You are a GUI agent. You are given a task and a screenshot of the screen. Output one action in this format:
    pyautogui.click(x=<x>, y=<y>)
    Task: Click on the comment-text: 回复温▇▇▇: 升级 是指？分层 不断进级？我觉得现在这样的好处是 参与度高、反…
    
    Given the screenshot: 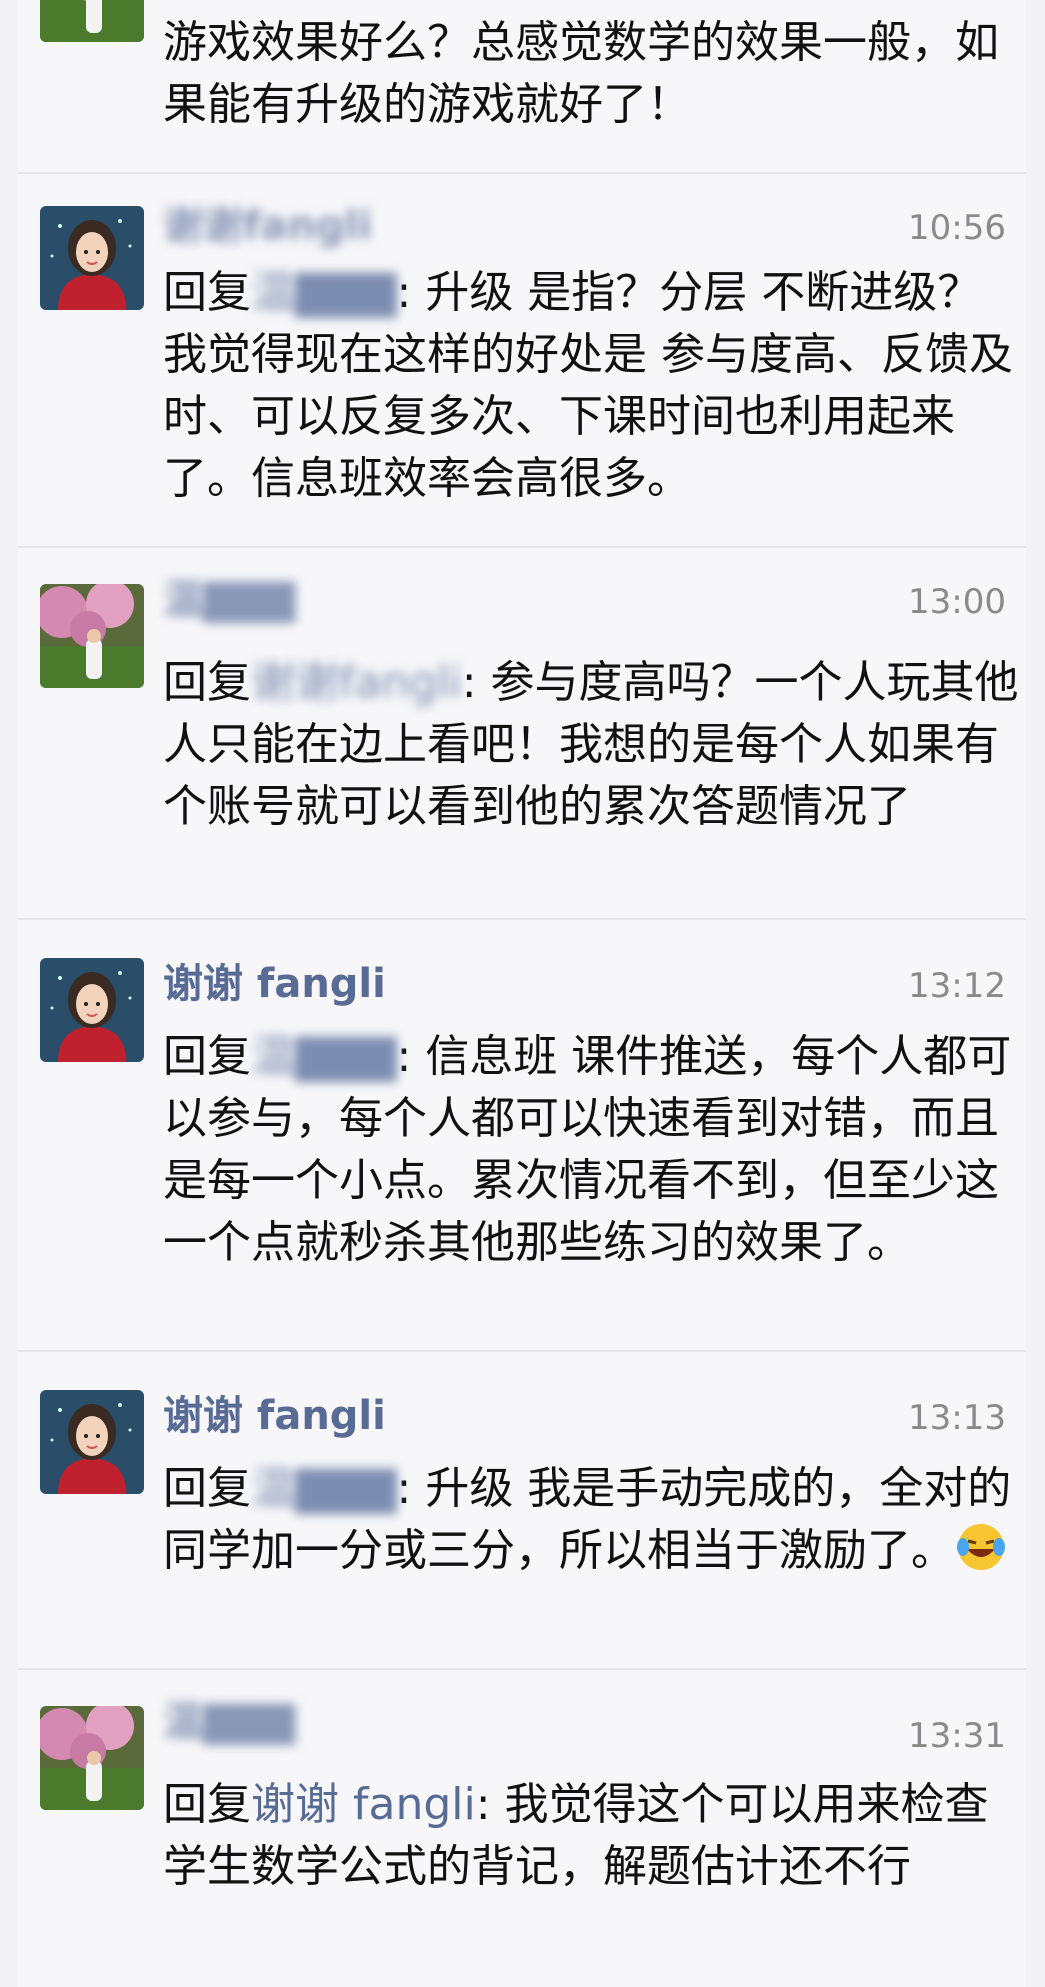 What is the action you would take?
    pyautogui.click(x=588, y=385)
    